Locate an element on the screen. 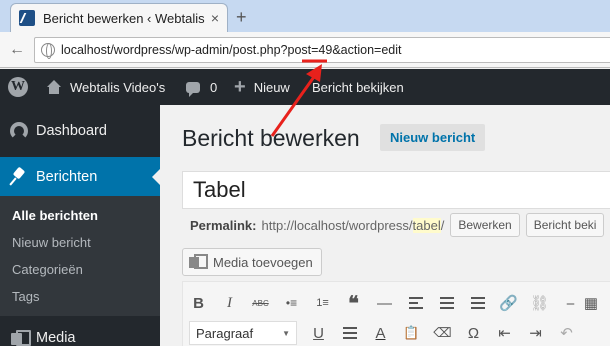  align-right-icon is located at coordinates (477, 303).